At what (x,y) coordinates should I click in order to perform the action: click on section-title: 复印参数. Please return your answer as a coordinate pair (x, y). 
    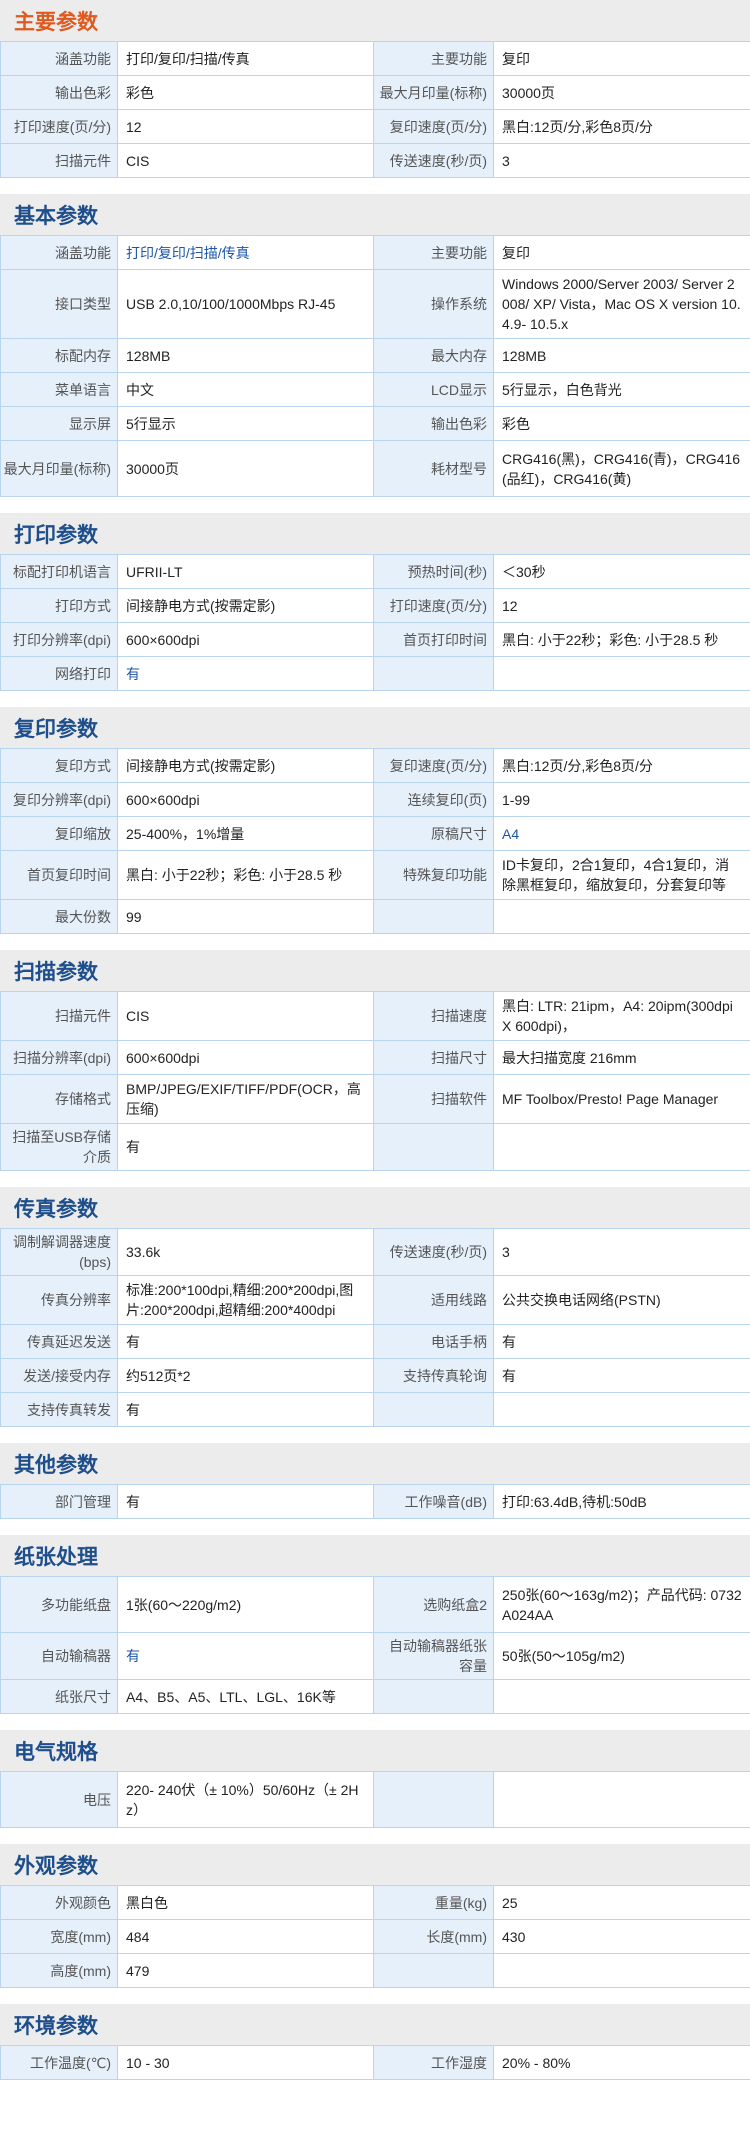
    Looking at the image, I should click on (56, 729).